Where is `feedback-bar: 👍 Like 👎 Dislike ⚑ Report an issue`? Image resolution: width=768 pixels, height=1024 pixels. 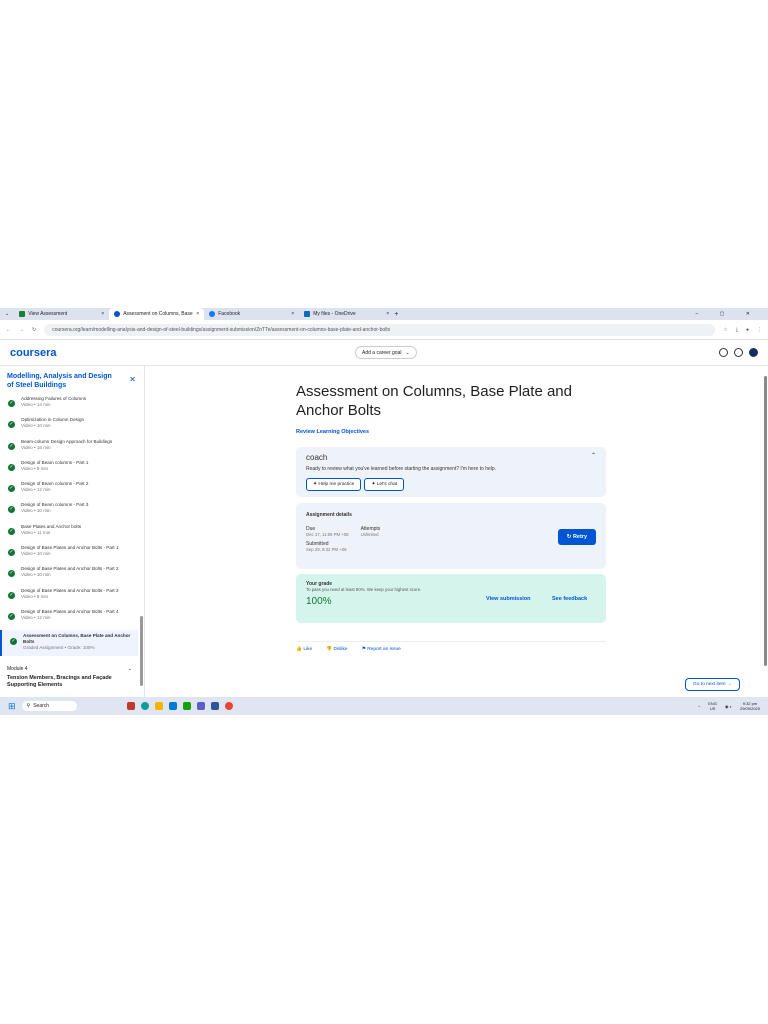
feedback-bar: 👍 Like 👎 Dislike ⚑ Report an issue is located at coordinates (451, 646).